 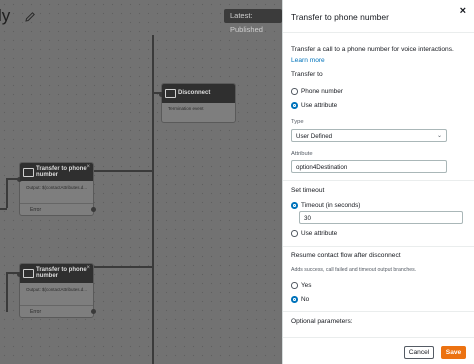 I want to click on attribute-value: option4Destination, so click(x=322, y=167).